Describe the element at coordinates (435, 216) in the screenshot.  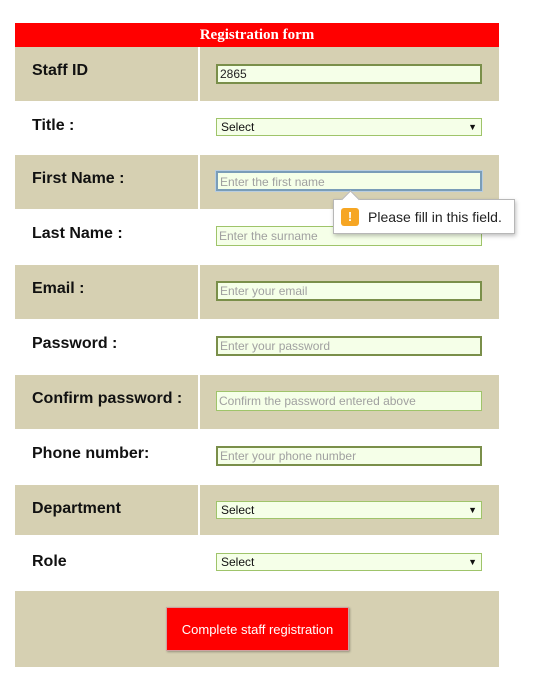
I see `tooltip-text: Please fill in this field.` at that location.